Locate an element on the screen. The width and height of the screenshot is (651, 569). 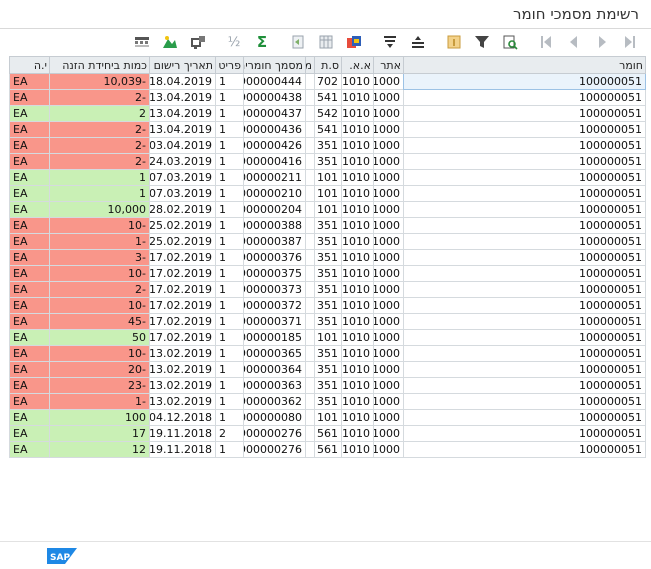
next-page-icon is located at coordinates (602, 42).